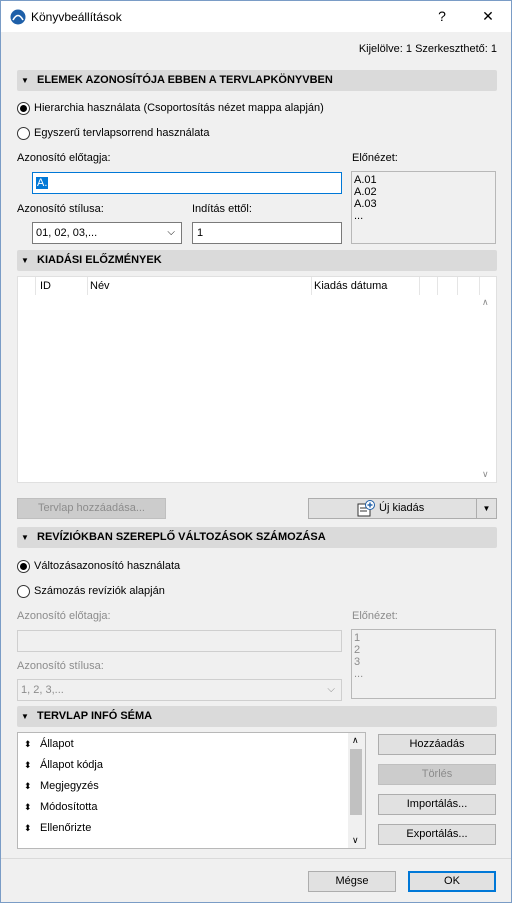 Image resolution: width=512 pixels, height=903 pixels. What do you see at coordinates (179, 641) in the screenshot?
I see `revision-prefix-input` at bounding box center [179, 641].